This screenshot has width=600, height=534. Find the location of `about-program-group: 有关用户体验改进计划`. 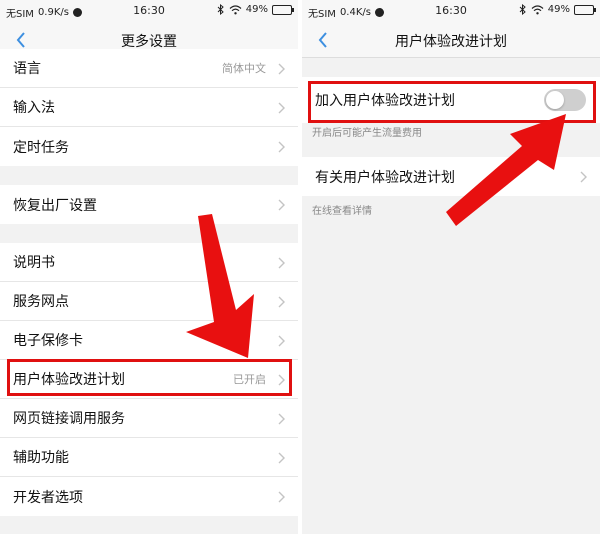

about-program-group: 有关用户体验改进计划 is located at coordinates (451, 176).